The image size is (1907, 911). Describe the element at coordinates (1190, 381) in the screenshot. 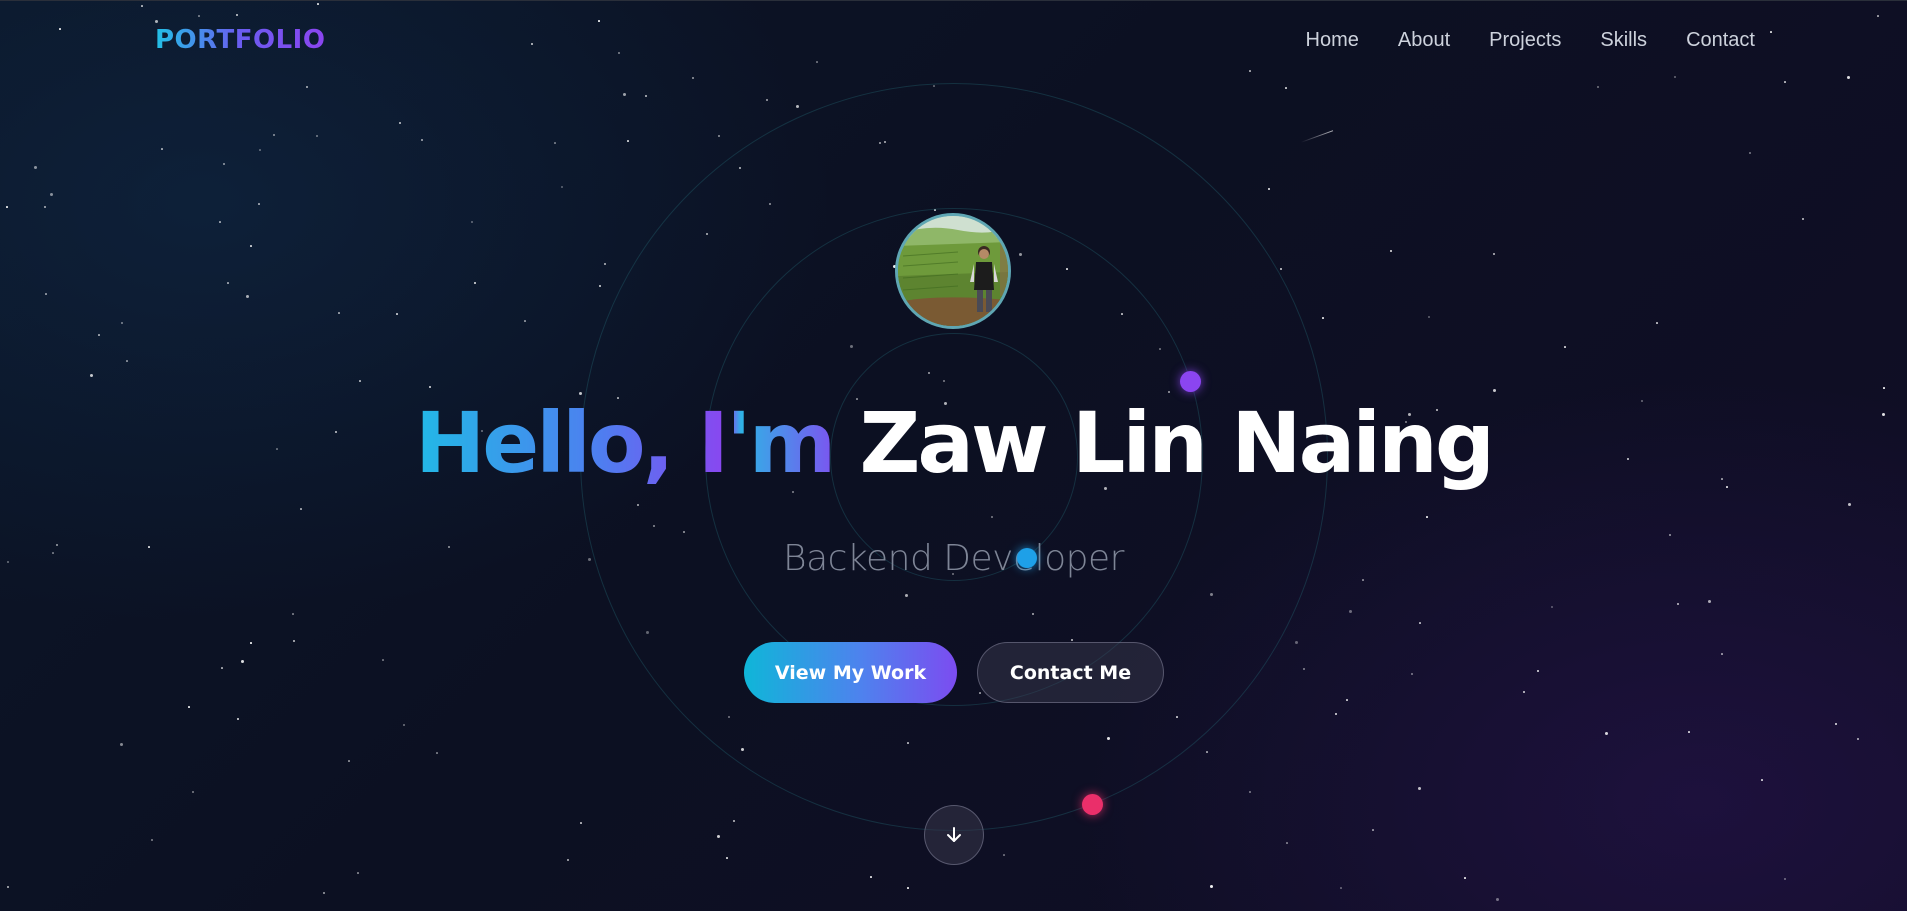

I see `orbit-dot-purple` at that location.